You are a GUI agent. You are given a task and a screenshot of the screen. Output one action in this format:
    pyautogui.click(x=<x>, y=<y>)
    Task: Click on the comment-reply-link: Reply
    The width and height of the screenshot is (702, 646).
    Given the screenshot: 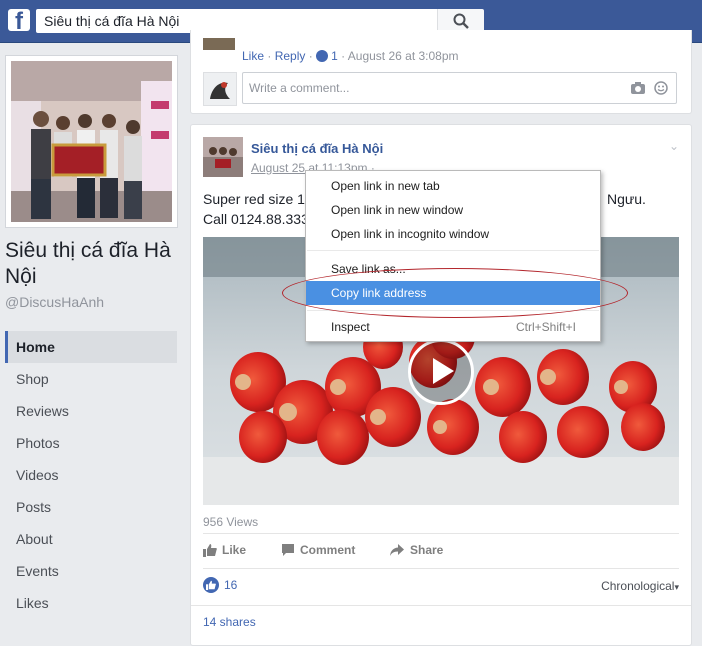 What is the action you would take?
    pyautogui.click(x=290, y=56)
    